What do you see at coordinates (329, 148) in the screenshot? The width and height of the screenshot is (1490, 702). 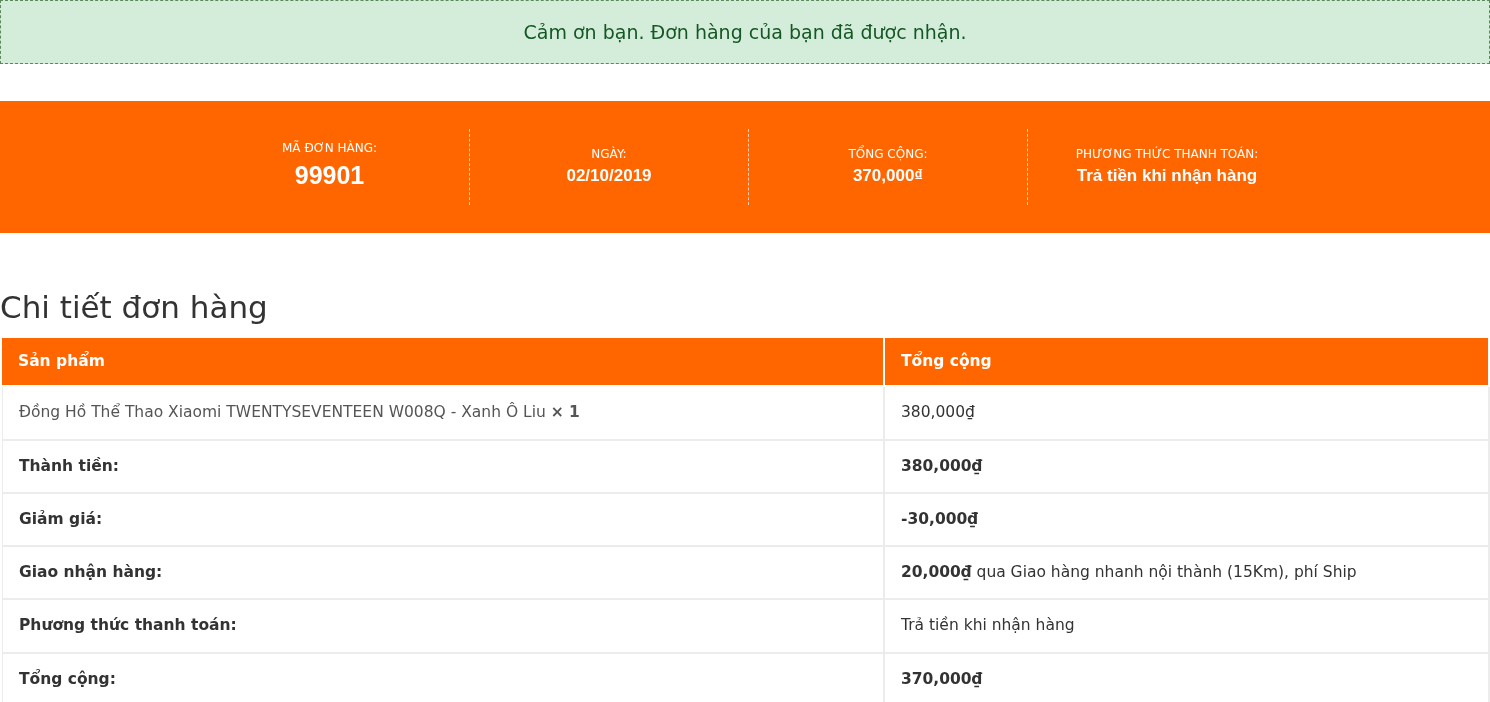 I see `overview-label: MÃ ĐƠN HÀNG:` at bounding box center [329, 148].